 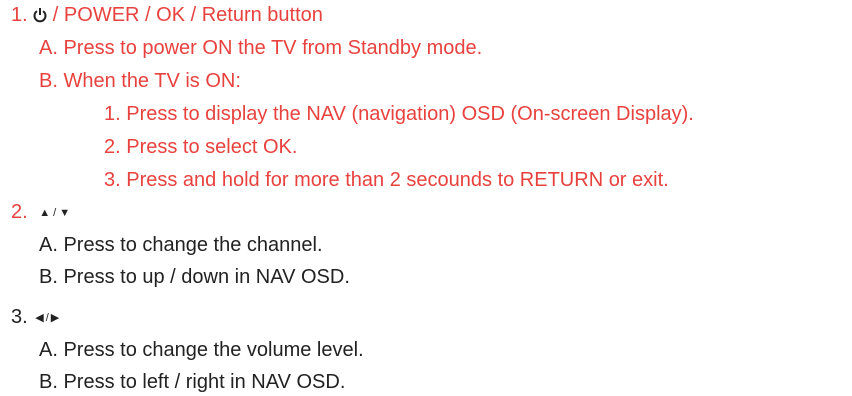 I want to click on power-icon, so click(x=40, y=15).